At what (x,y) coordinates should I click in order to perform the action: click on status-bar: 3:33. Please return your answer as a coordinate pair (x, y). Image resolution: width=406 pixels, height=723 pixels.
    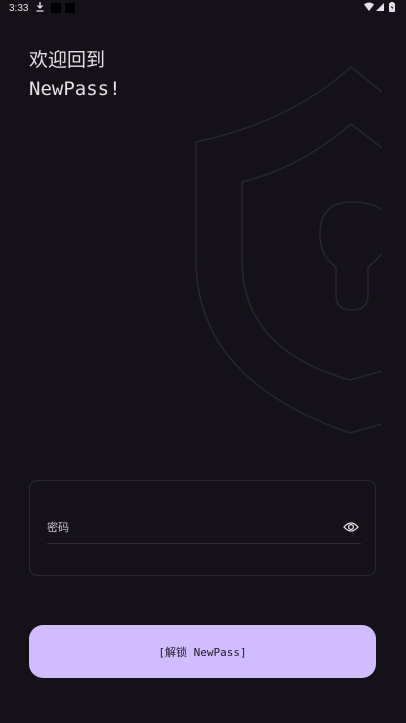
    Looking at the image, I should click on (203, 8).